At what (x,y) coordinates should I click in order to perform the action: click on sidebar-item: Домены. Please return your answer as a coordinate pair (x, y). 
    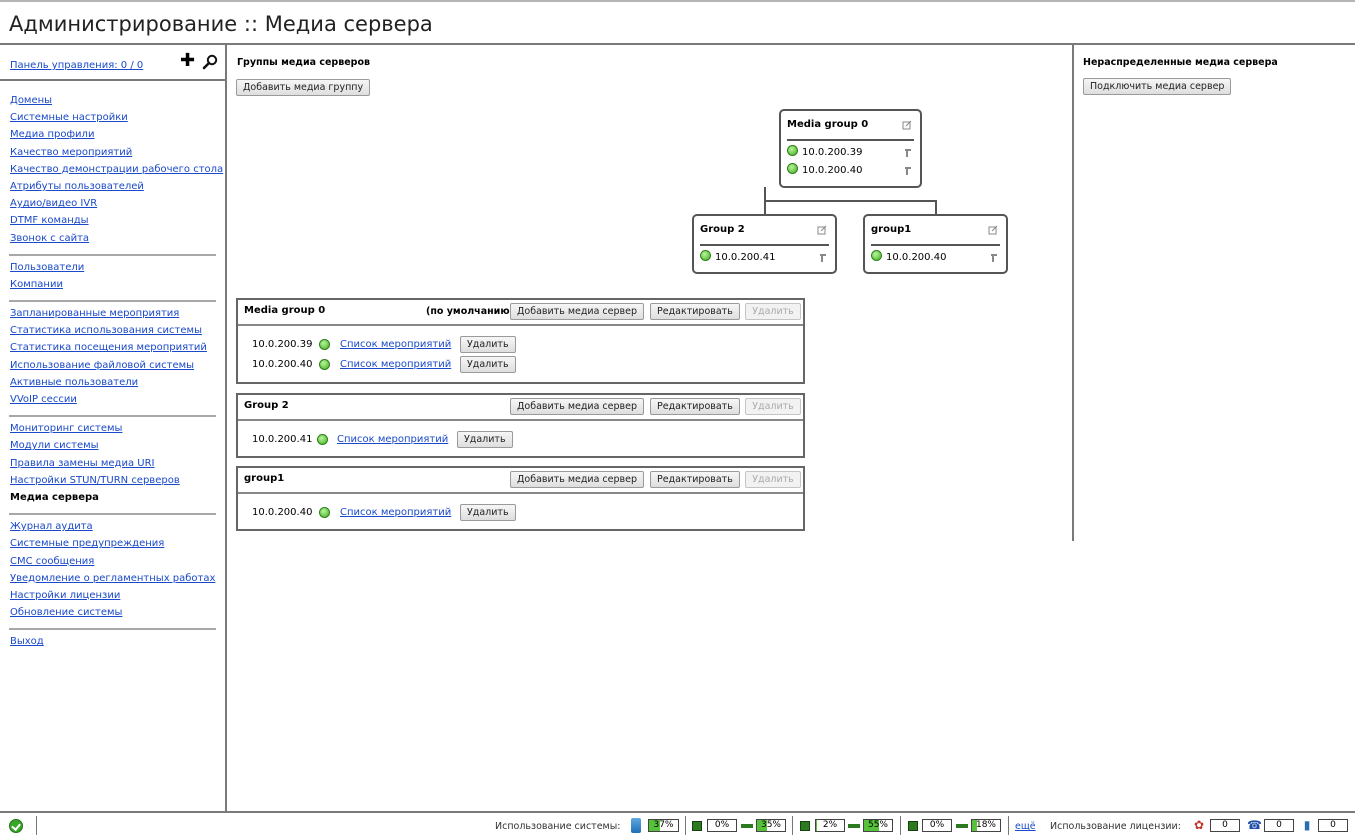
    Looking at the image, I should click on (112, 100).